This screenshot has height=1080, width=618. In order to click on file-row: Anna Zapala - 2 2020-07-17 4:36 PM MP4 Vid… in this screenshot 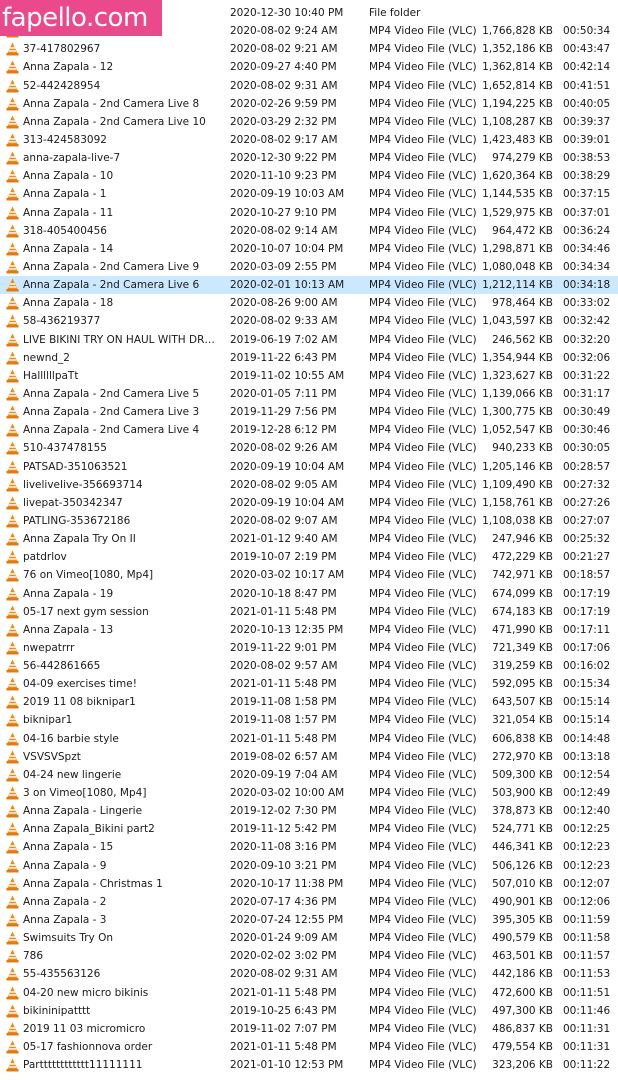, I will do `click(309, 902)`.